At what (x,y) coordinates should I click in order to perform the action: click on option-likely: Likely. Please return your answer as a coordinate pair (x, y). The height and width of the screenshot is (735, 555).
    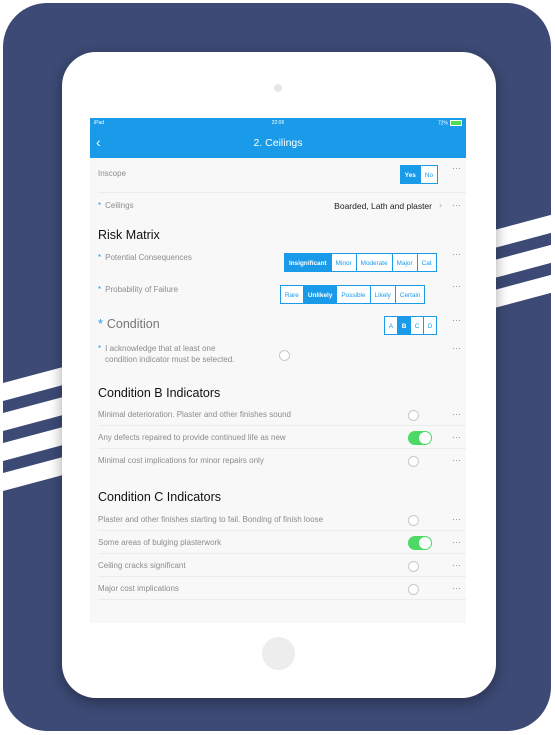
    Looking at the image, I should click on (382, 294).